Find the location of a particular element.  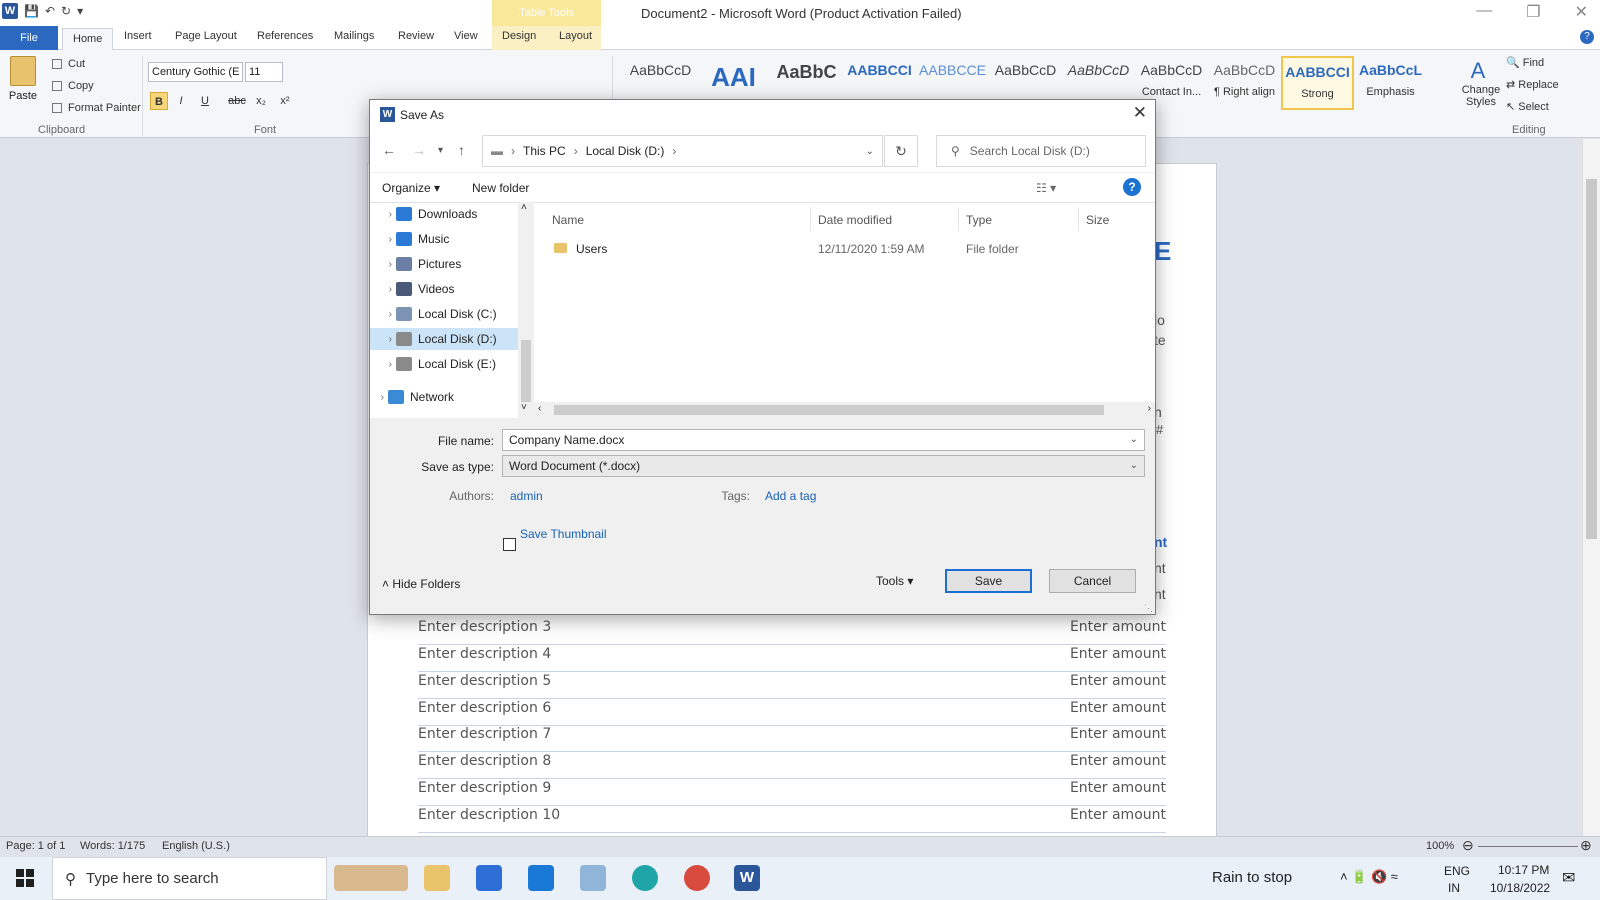

file-explorer-icon is located at coordinates (437, 878).